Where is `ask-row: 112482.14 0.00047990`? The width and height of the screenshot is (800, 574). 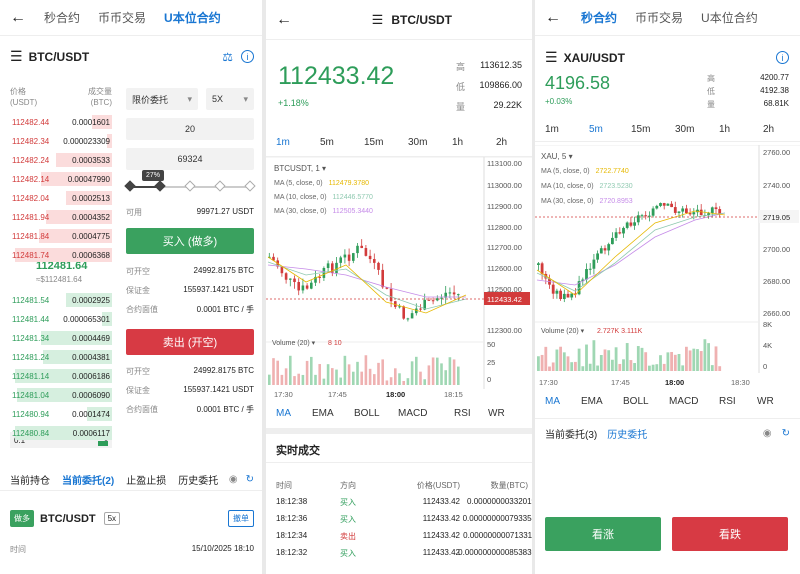
ask-row: 112482.14 0.00047990 is located at coordinates (61, 179).